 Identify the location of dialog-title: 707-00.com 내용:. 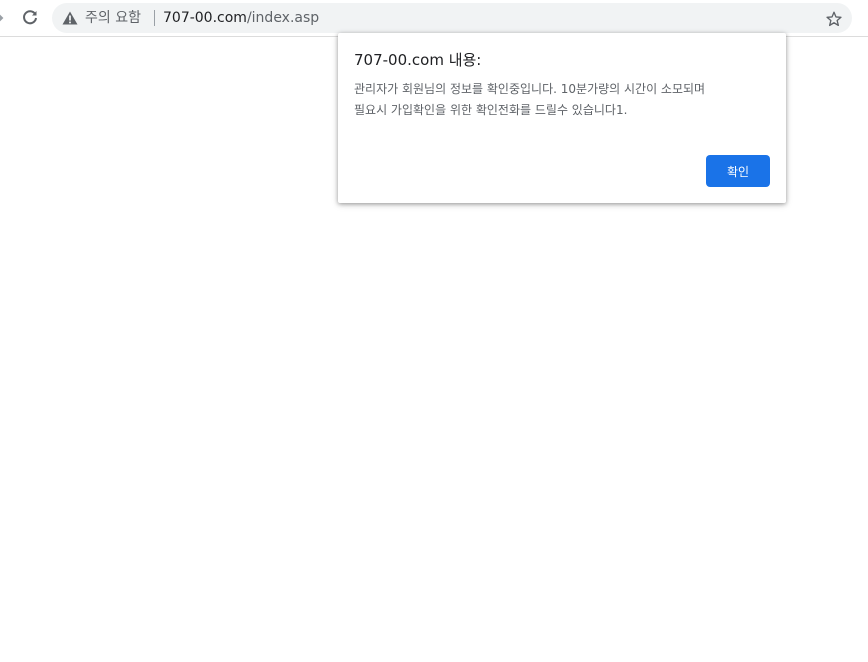
(418, 60).